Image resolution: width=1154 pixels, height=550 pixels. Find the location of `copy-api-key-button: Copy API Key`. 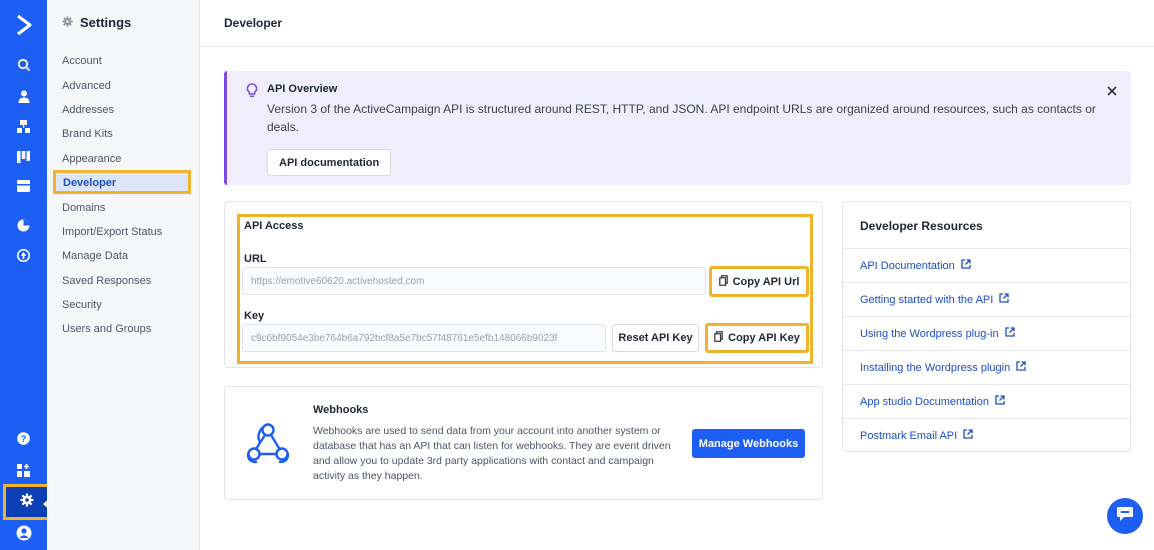

copy-api-key-button: Copy API Key is located at coordinates (757, 338).